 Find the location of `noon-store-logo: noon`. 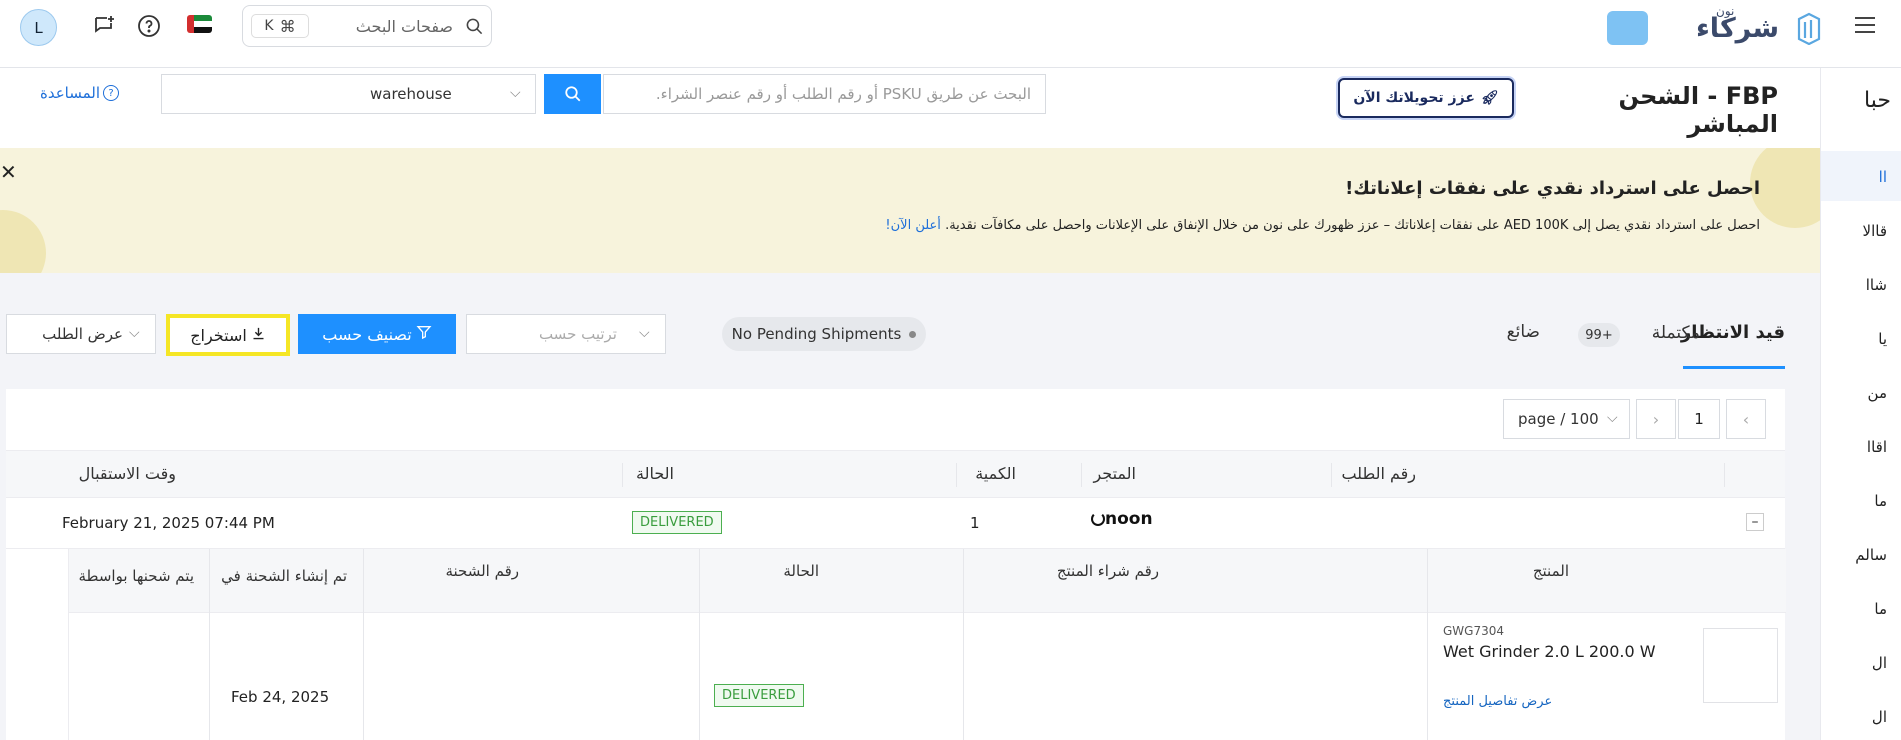

noon-store-logo: noon is located at coordinates (1122, 519).